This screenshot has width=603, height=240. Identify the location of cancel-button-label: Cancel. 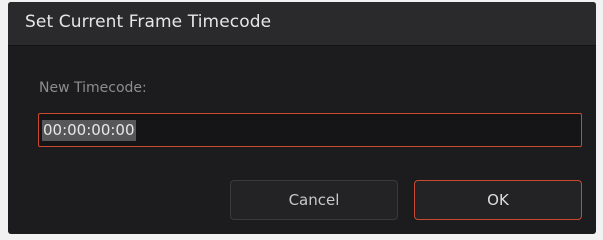
(314, 200).